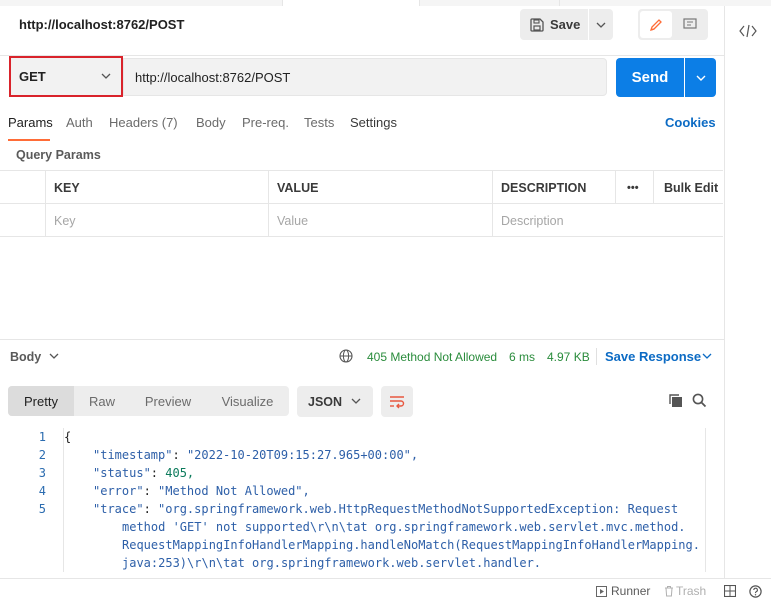 This screenshot has width=771, height=602. What do you see at coordinates (118, 509) in the screenshot?
I see `json-key: "trace"` at bounding box center [118, 509].